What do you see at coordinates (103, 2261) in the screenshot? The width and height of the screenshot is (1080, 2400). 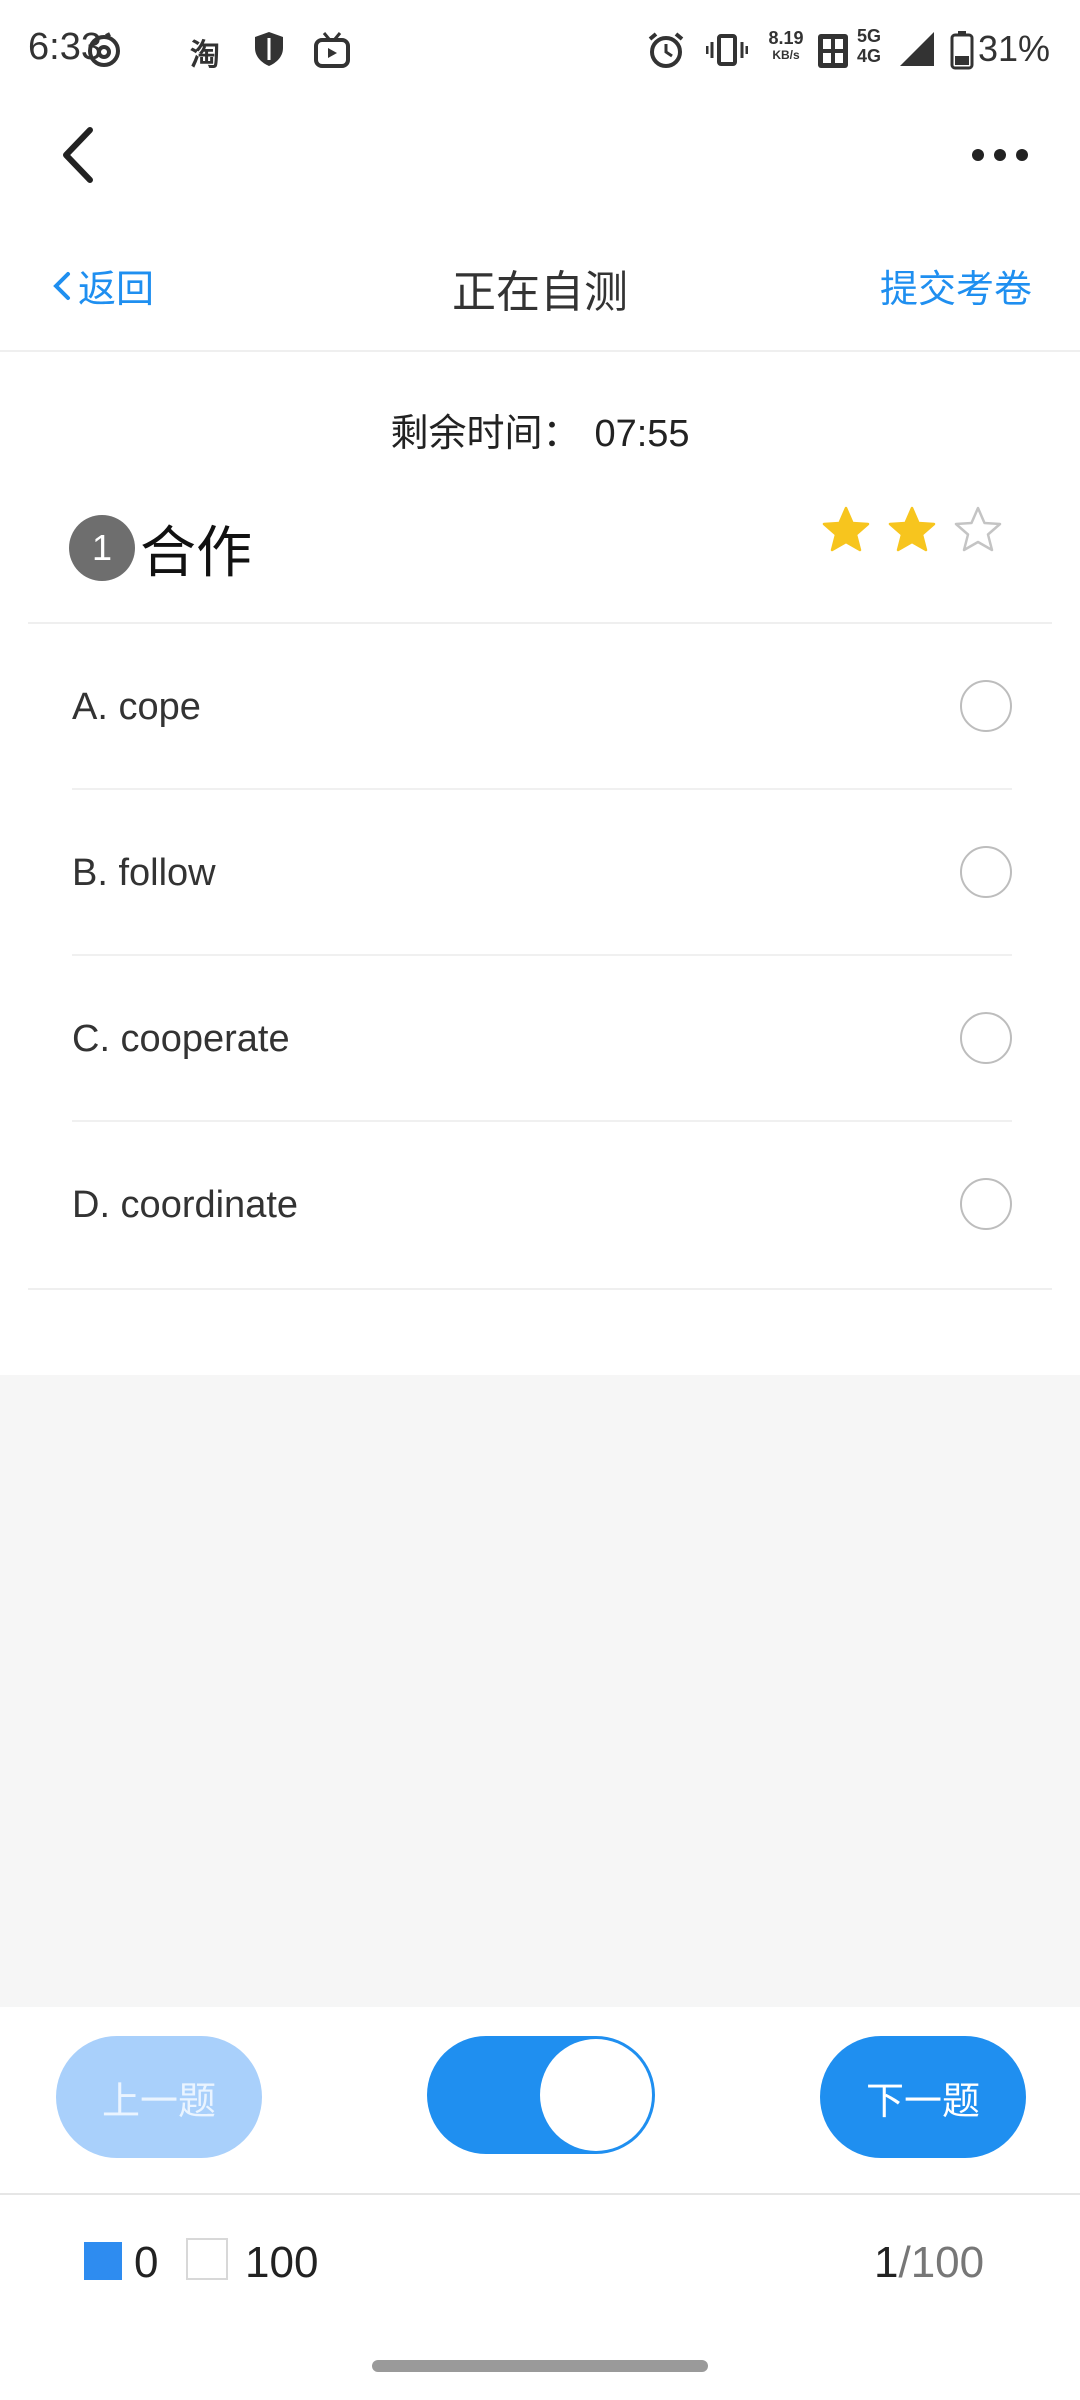 I see `answered-legend-swatch` at bounding box center [103, 2261].